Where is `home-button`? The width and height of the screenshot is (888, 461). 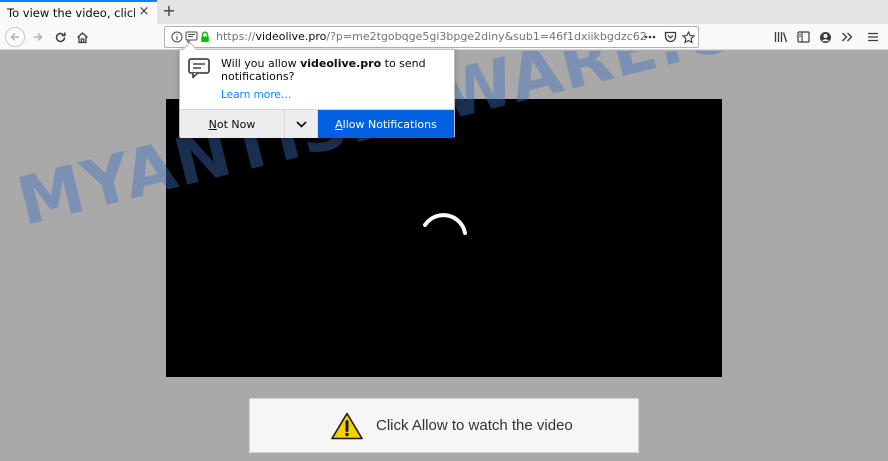
home-button is located at coordinates (82, 37).